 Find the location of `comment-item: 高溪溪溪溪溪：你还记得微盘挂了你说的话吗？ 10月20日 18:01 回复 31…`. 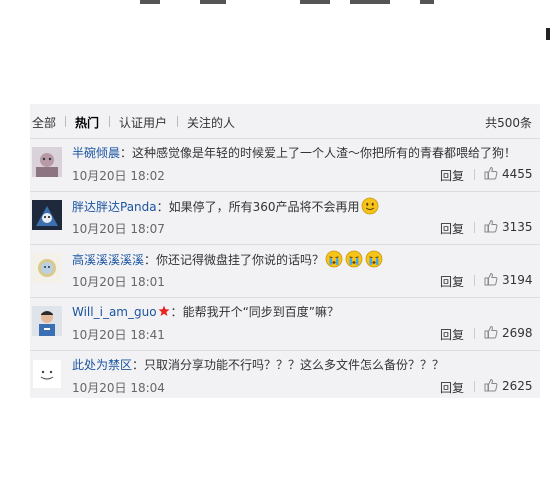

comment-item: 高溪溪溪溪溪：你还记得微盘挂了你说的话吗？ 10月20日 18:01 回复 31… is located at coordinates (285, 270).